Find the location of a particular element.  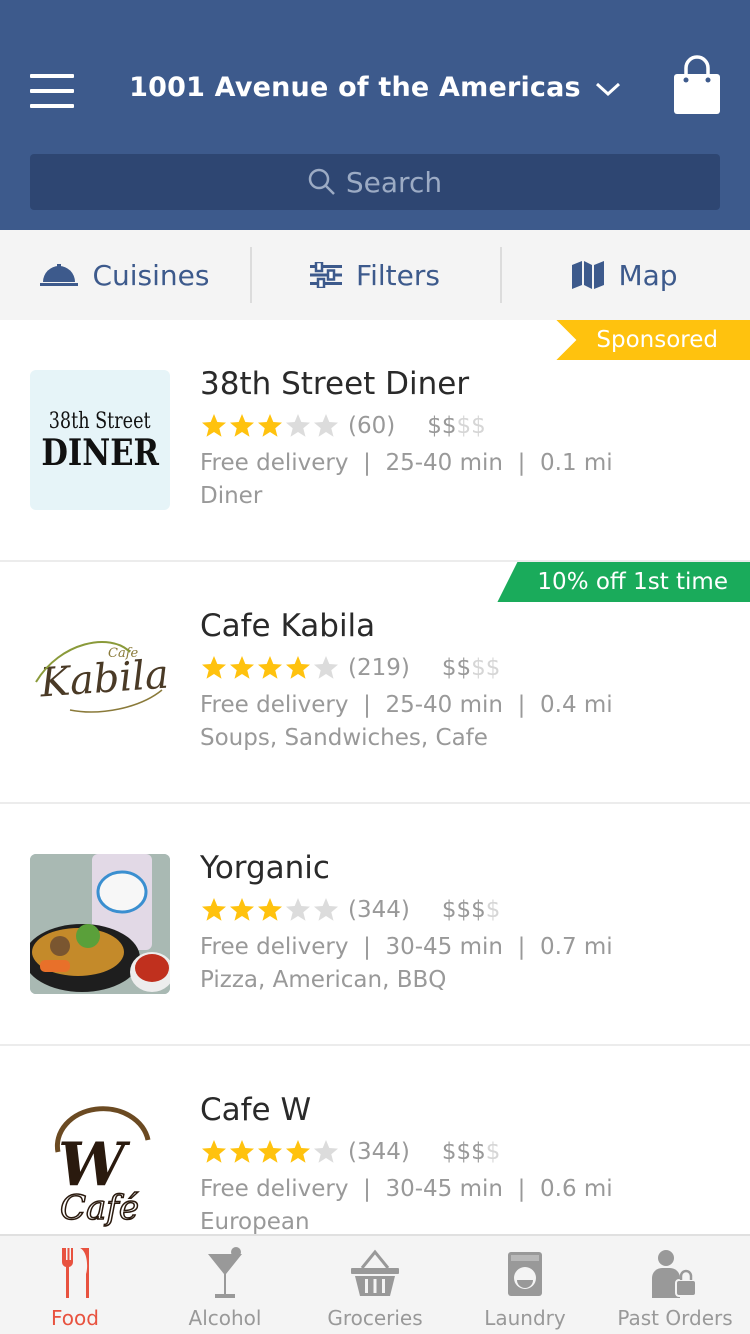

restaurant-logo: 38th Street DINER is located at coordinates (100, 440).